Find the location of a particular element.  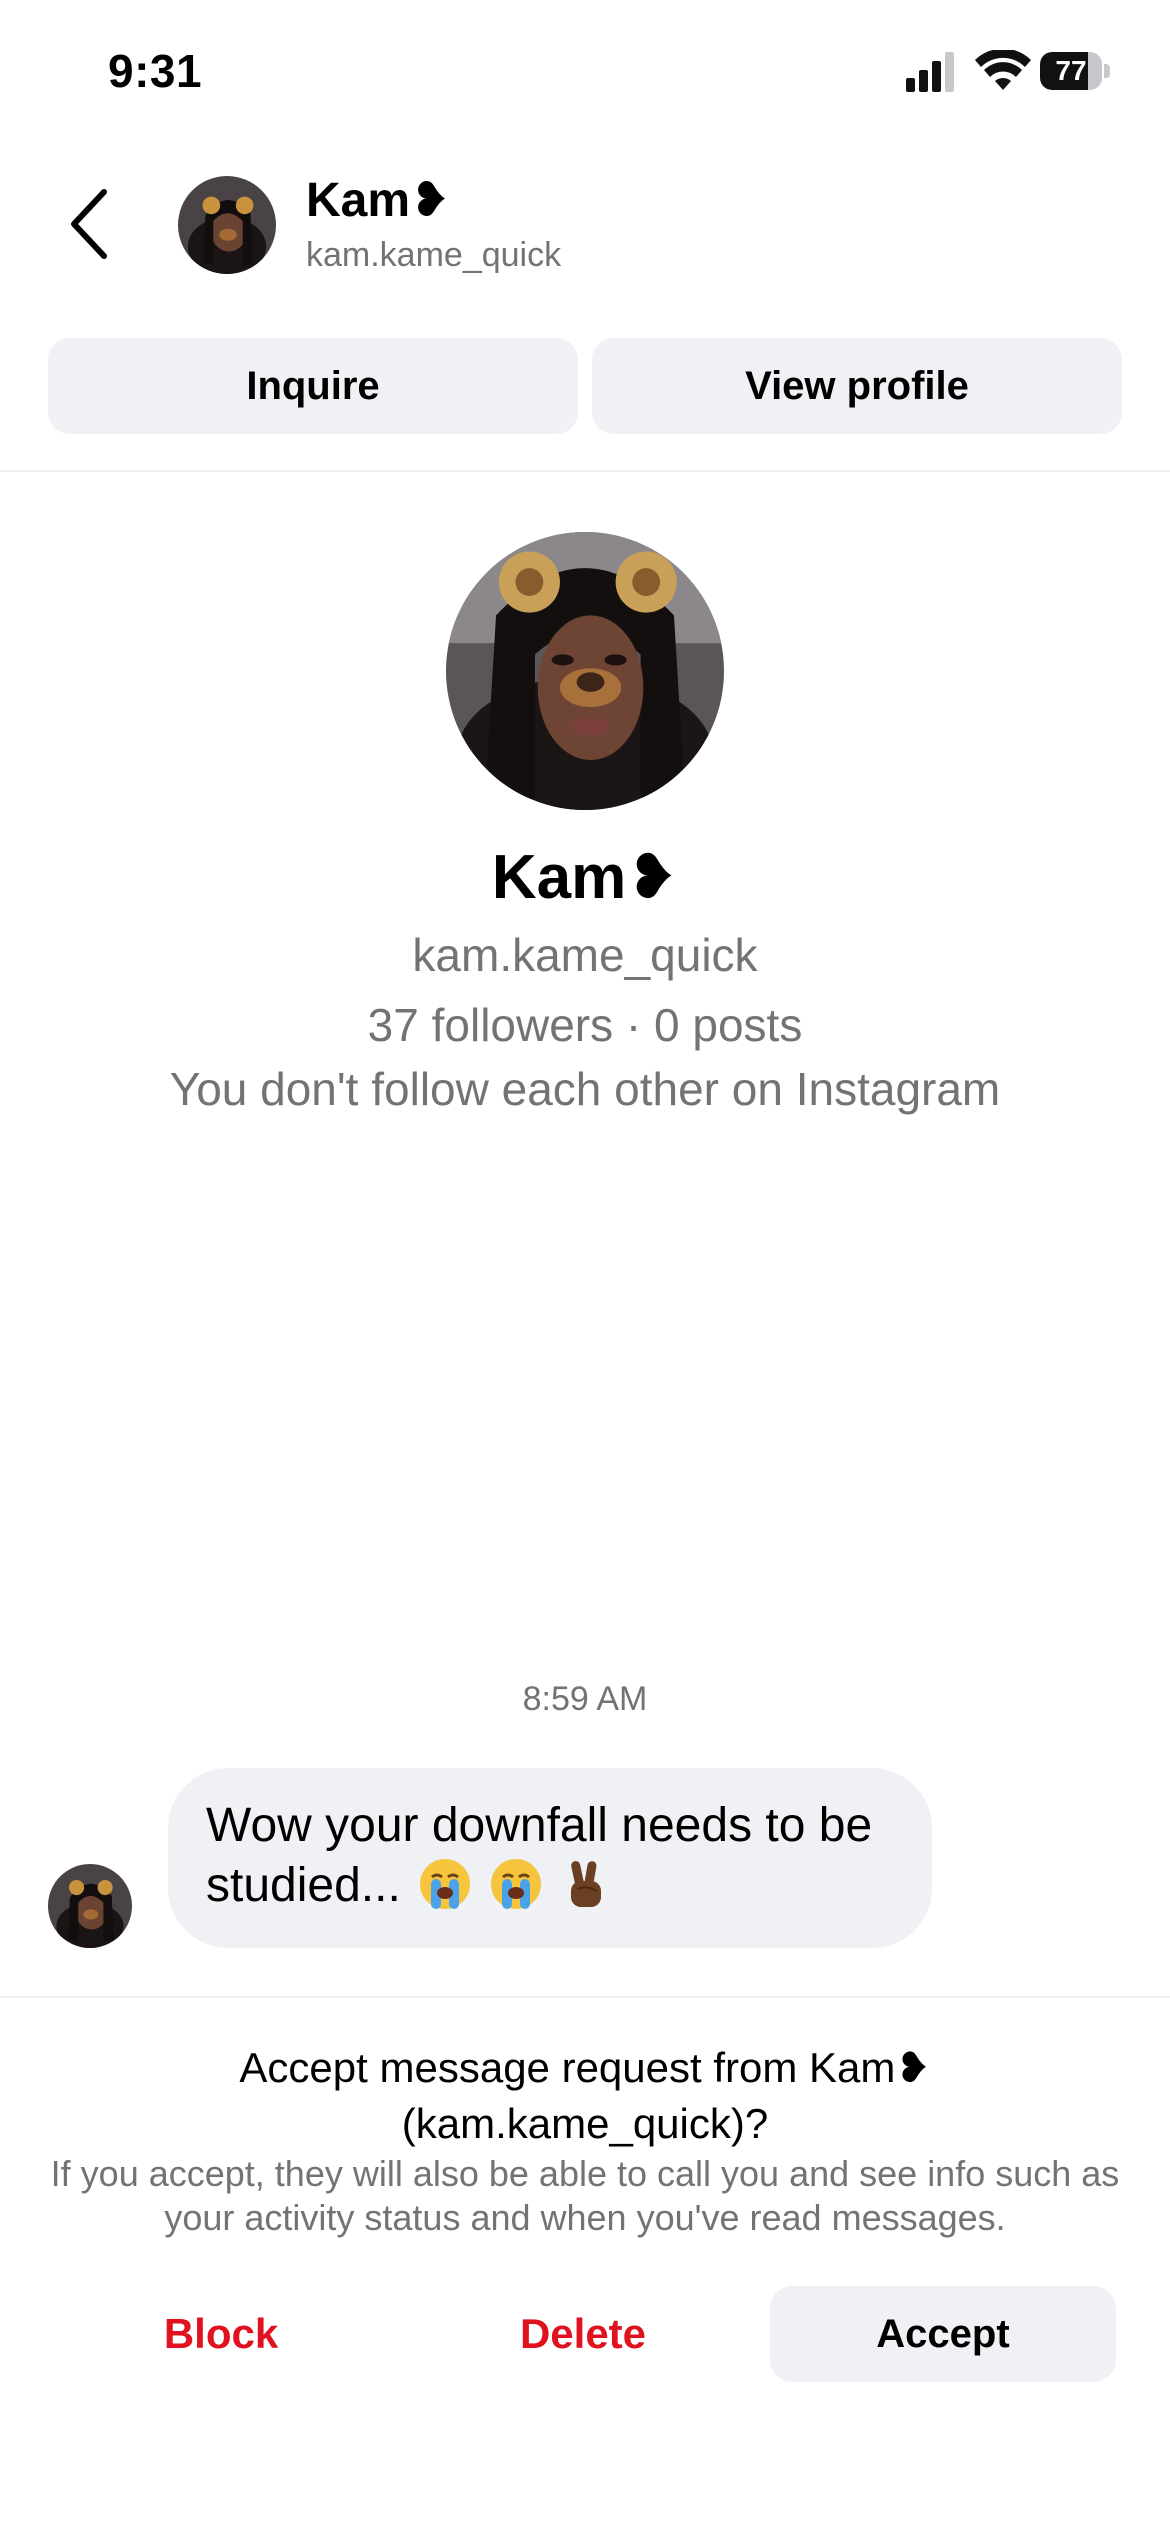

mutual-follow-status: You don't follow each other on Instagram is located at coordinates (585, 1089).